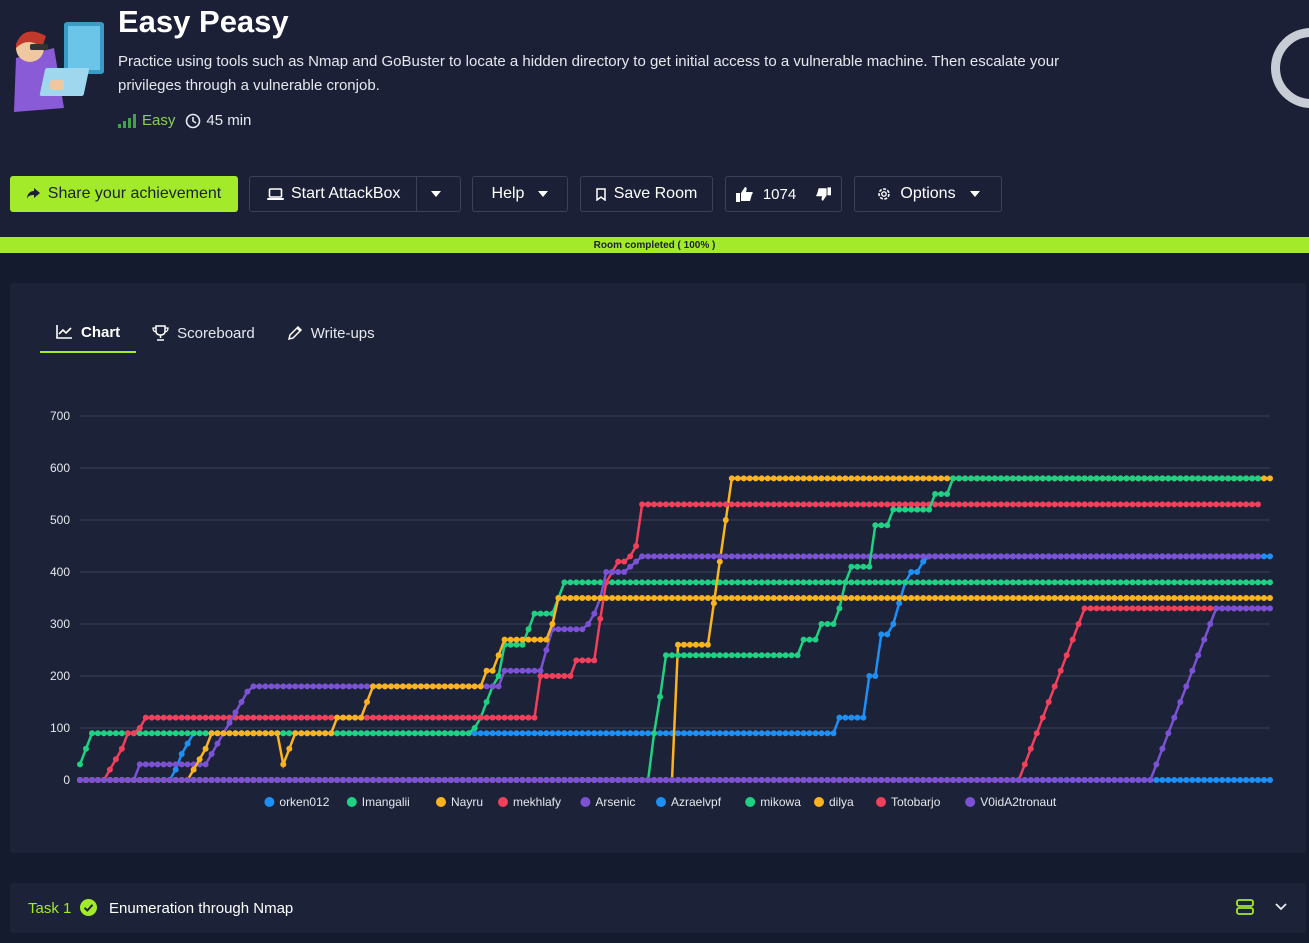 The width and height of the screenshot is (1309, 943). What do you see at coordinates (1281, 907) in the screenshot?
I see `chevron-down-icon` at bounding box center [1281, 907].